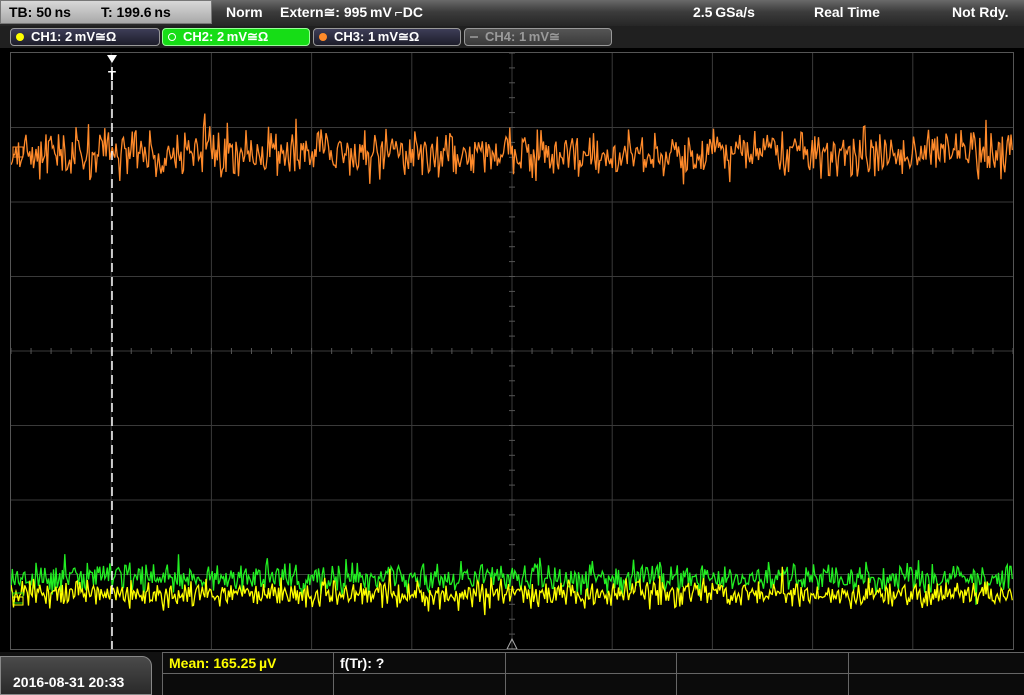 Image resolution: width=1024 pixels, height=695 pixels. Describe the element at coordinates (74, 36) in the screenshot. I see `channel-1-label: CH1: 2 mV≅Ω` at that location.